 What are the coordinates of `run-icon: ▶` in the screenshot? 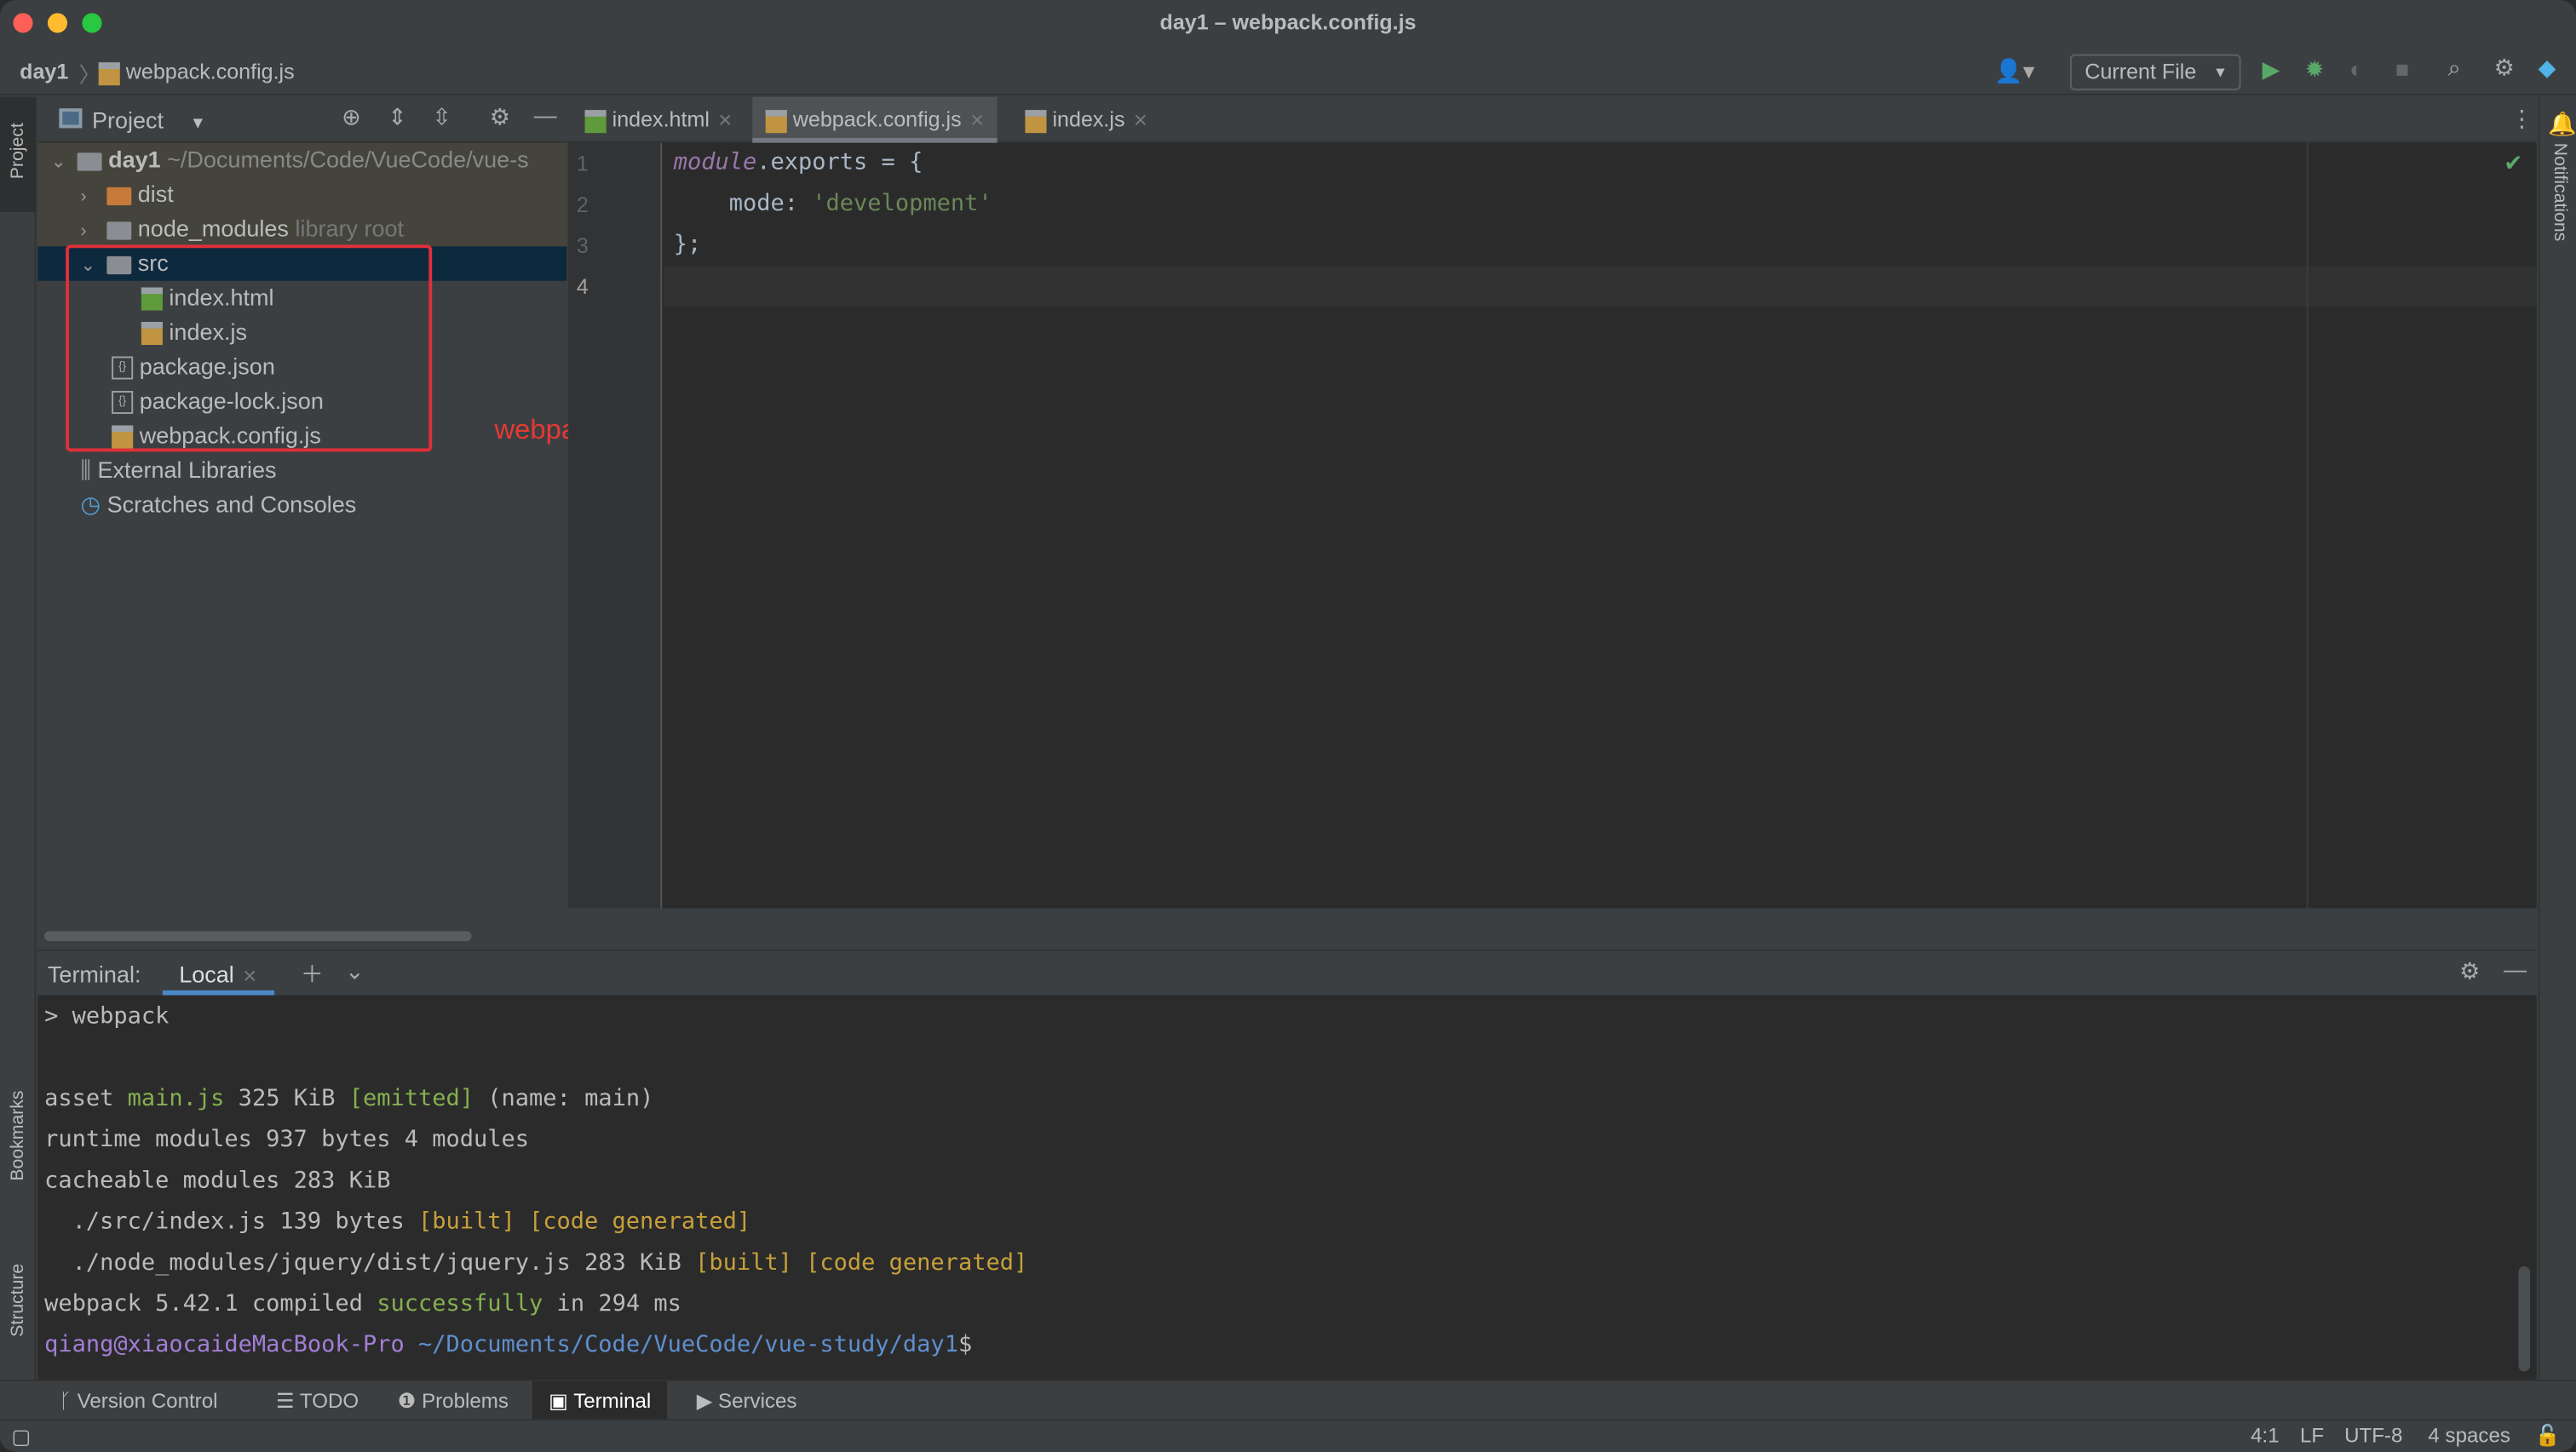 It's located at (2272, 70).